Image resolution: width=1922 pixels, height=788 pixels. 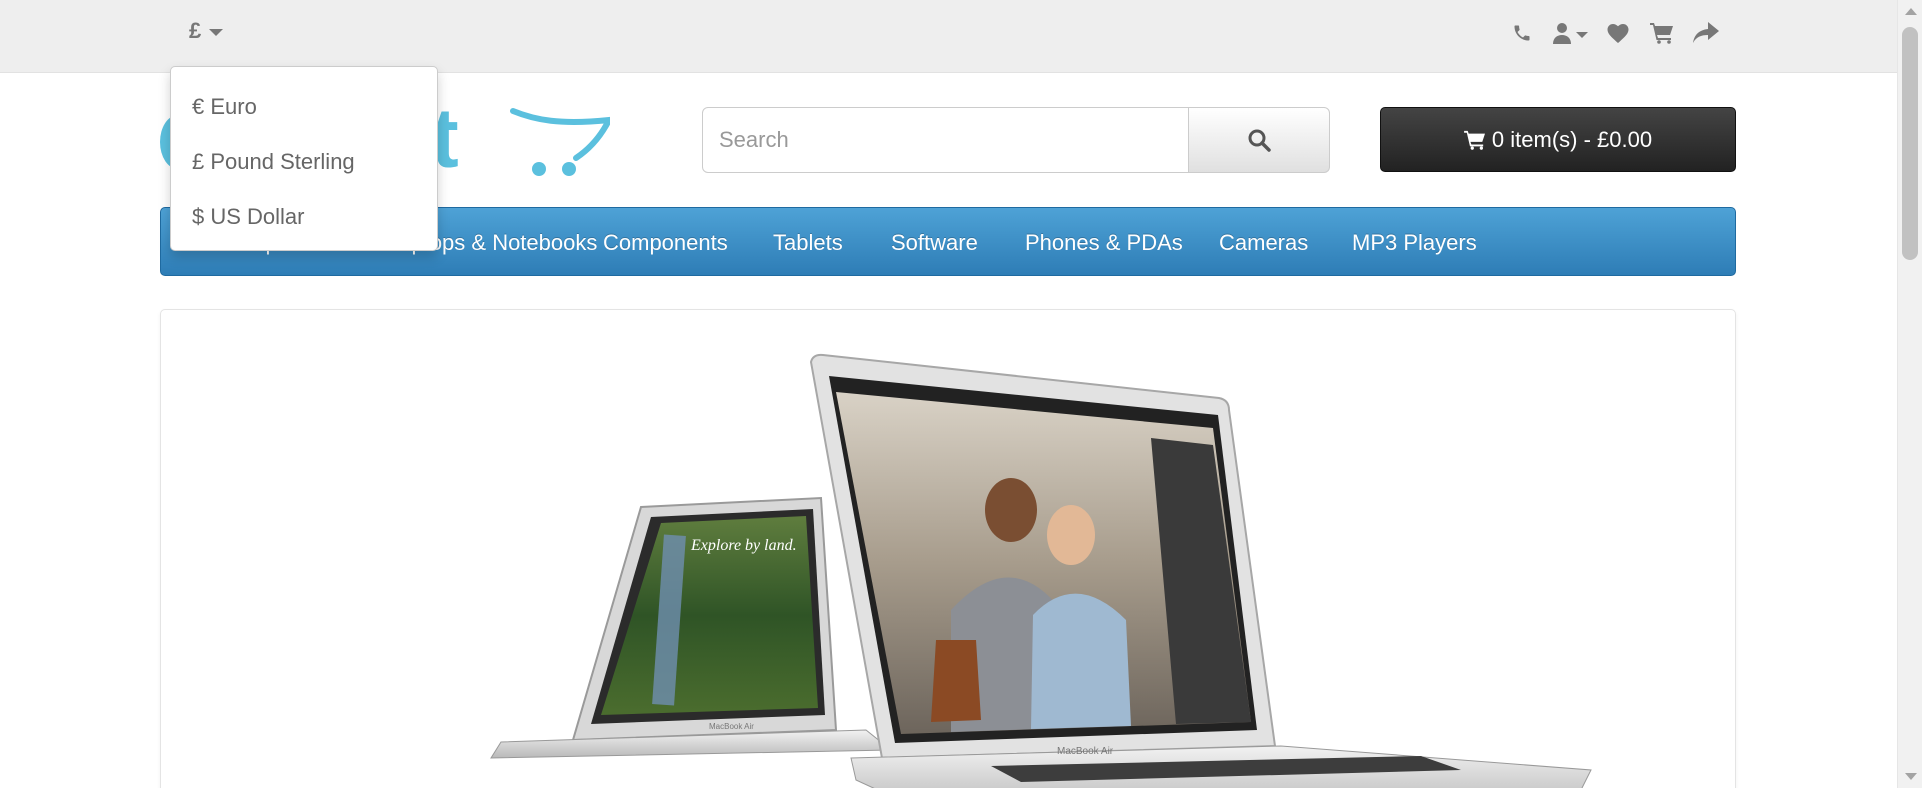 What do you see at coordinates (665, 242) in the screenshot?
I see `menu-item-components: Components` at bounding box center [665, 242].